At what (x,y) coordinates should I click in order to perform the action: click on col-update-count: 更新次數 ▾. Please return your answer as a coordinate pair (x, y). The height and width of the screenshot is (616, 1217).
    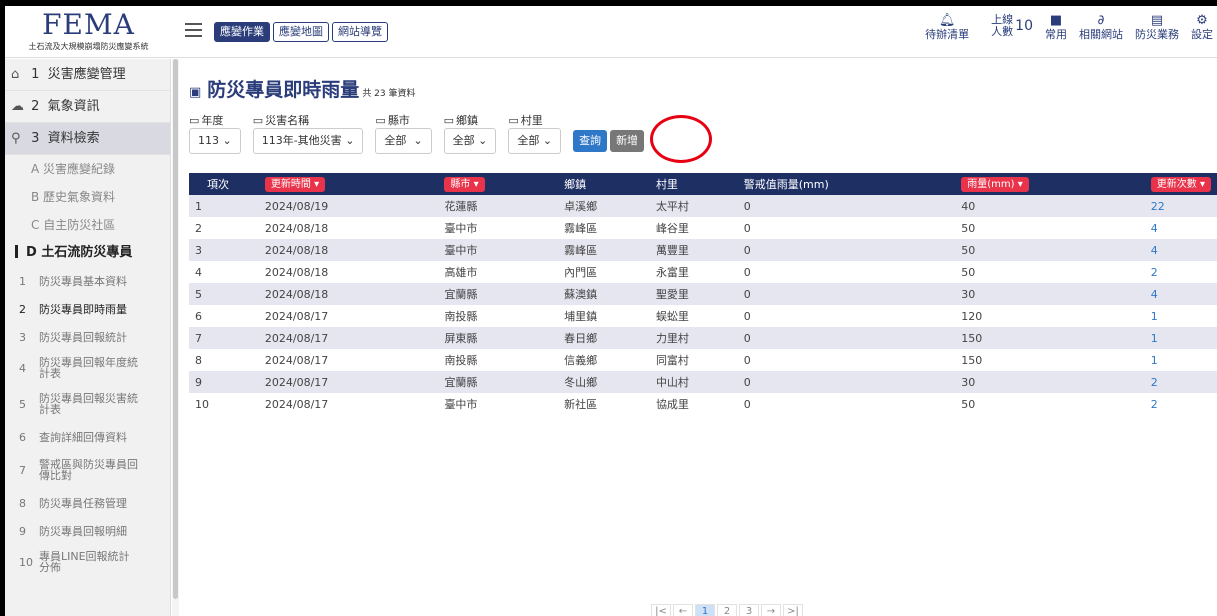
    Looking at the image, I should click on (1181, 184).